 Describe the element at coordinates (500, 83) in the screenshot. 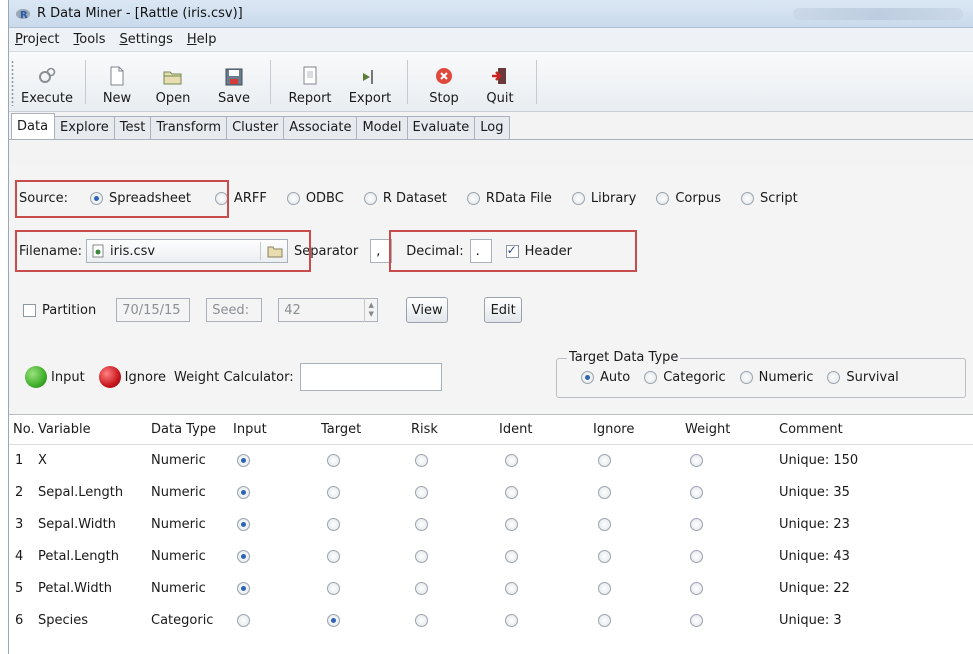

I see `quit-button: Quit` at that location.